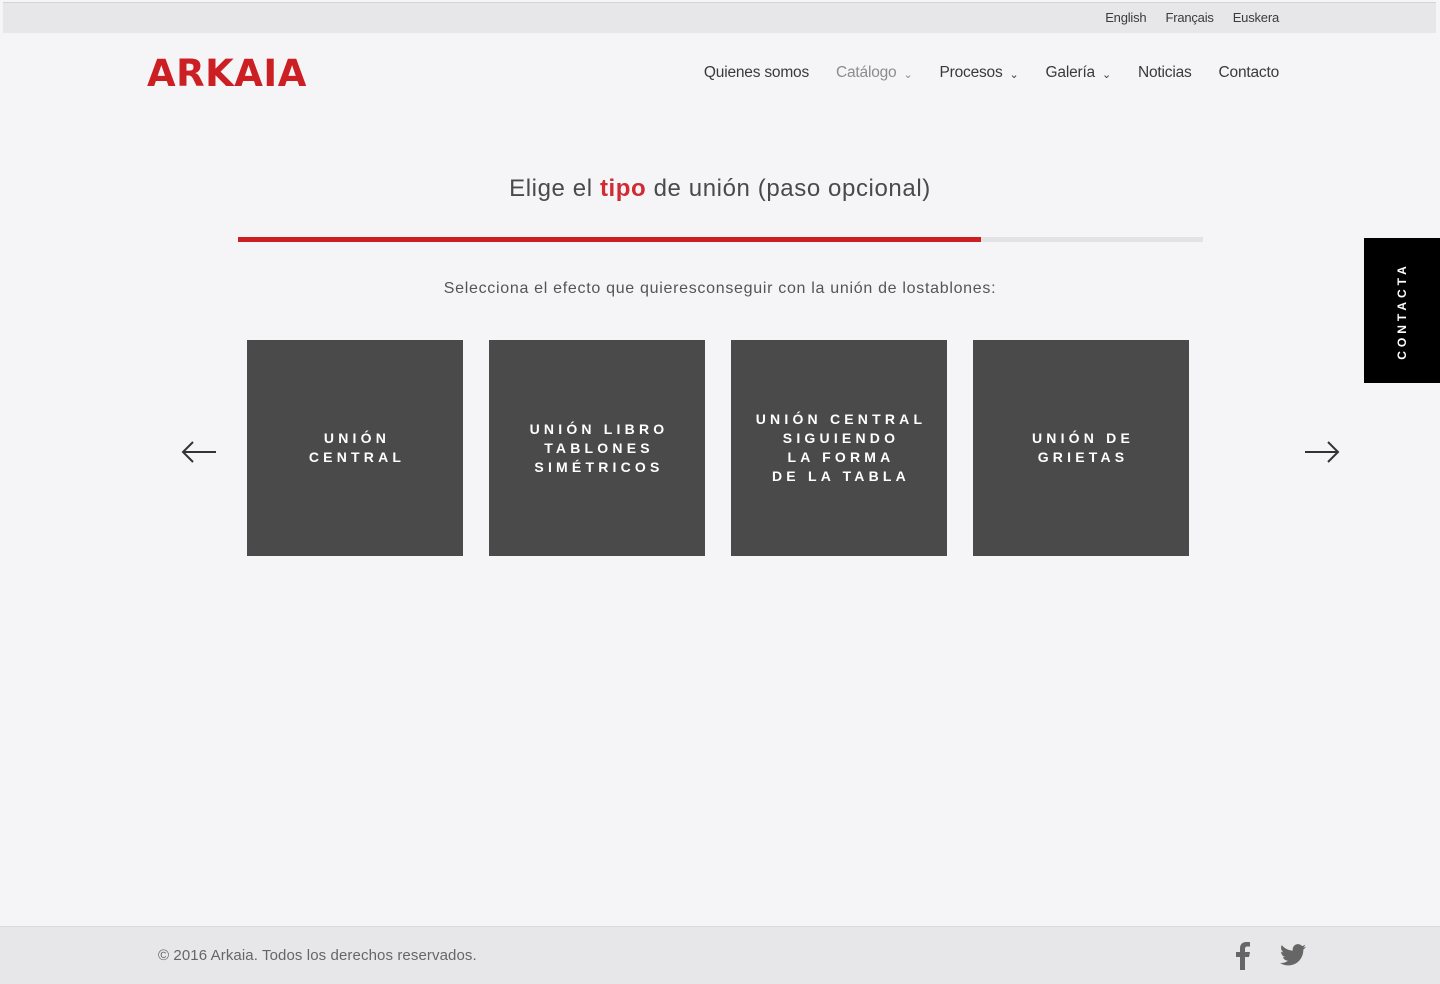  I want to click on progress-bar, so click(720, 239).